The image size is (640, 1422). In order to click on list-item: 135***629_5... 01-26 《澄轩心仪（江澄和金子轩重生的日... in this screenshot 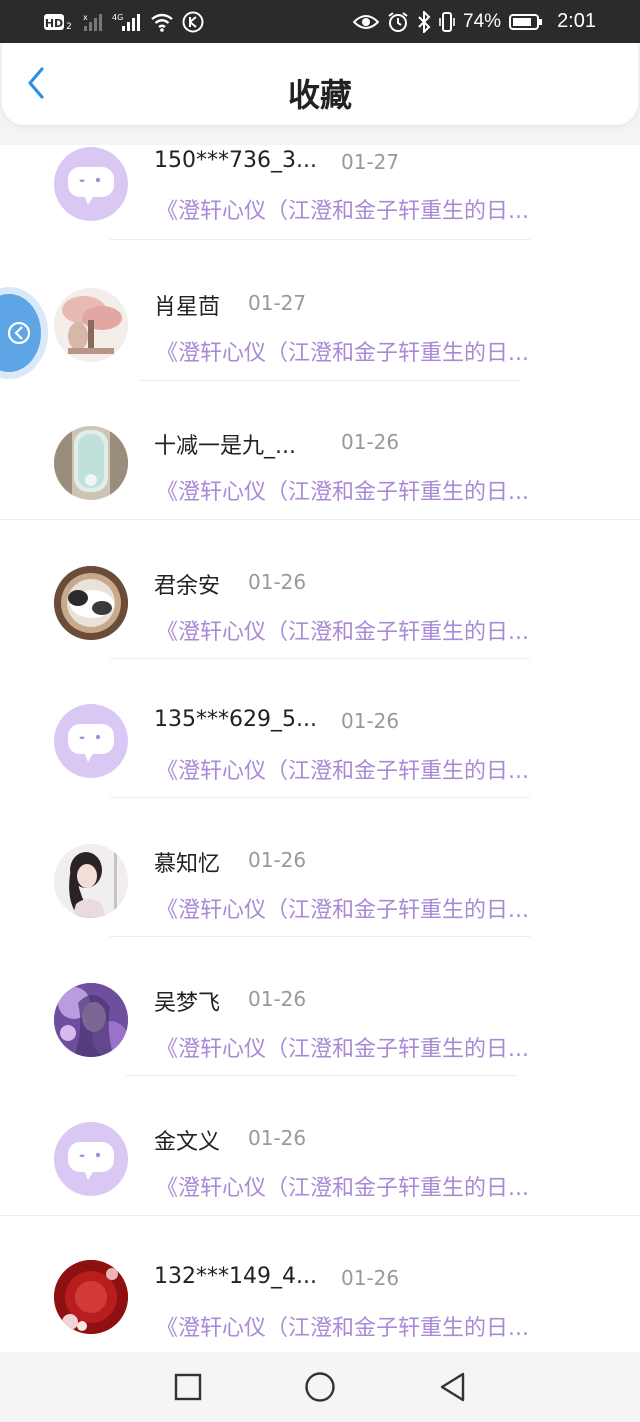, I will do `click(320, 741)`.